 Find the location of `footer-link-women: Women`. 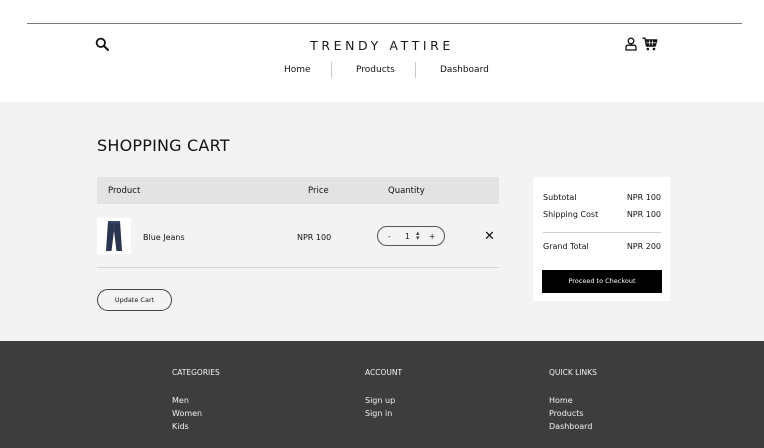

footer-link-women: Women is located at coordinates (196, 413).